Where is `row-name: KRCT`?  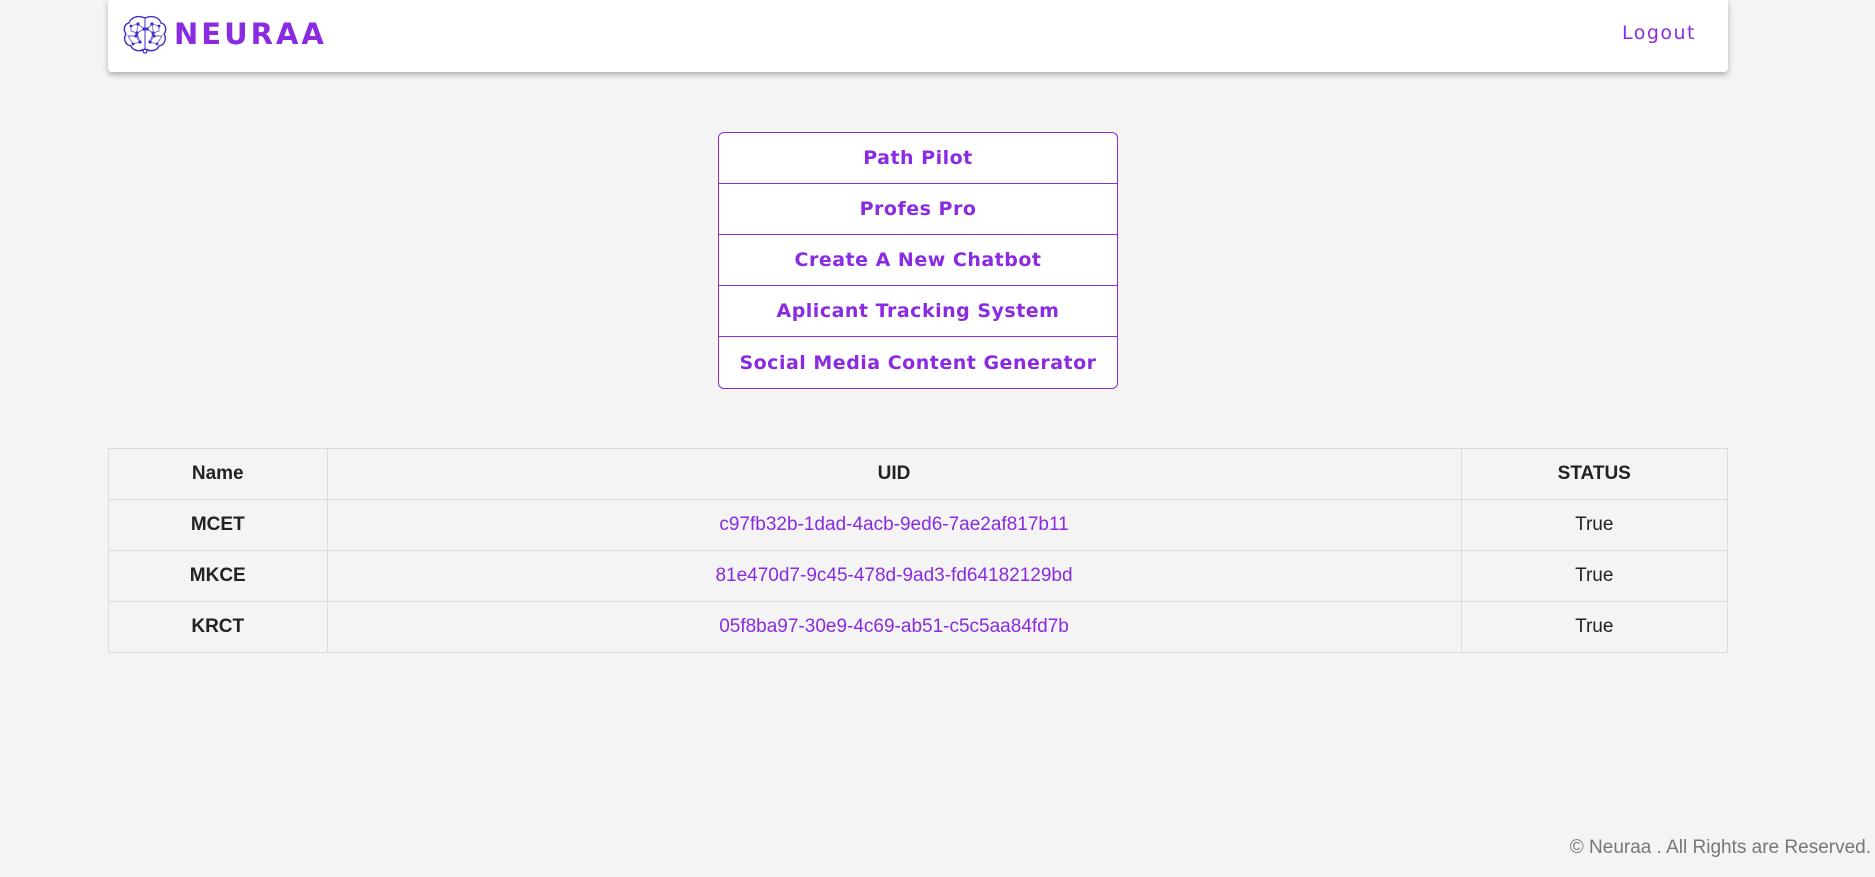
row-name: KRCT is located at coordinates (218, 627).